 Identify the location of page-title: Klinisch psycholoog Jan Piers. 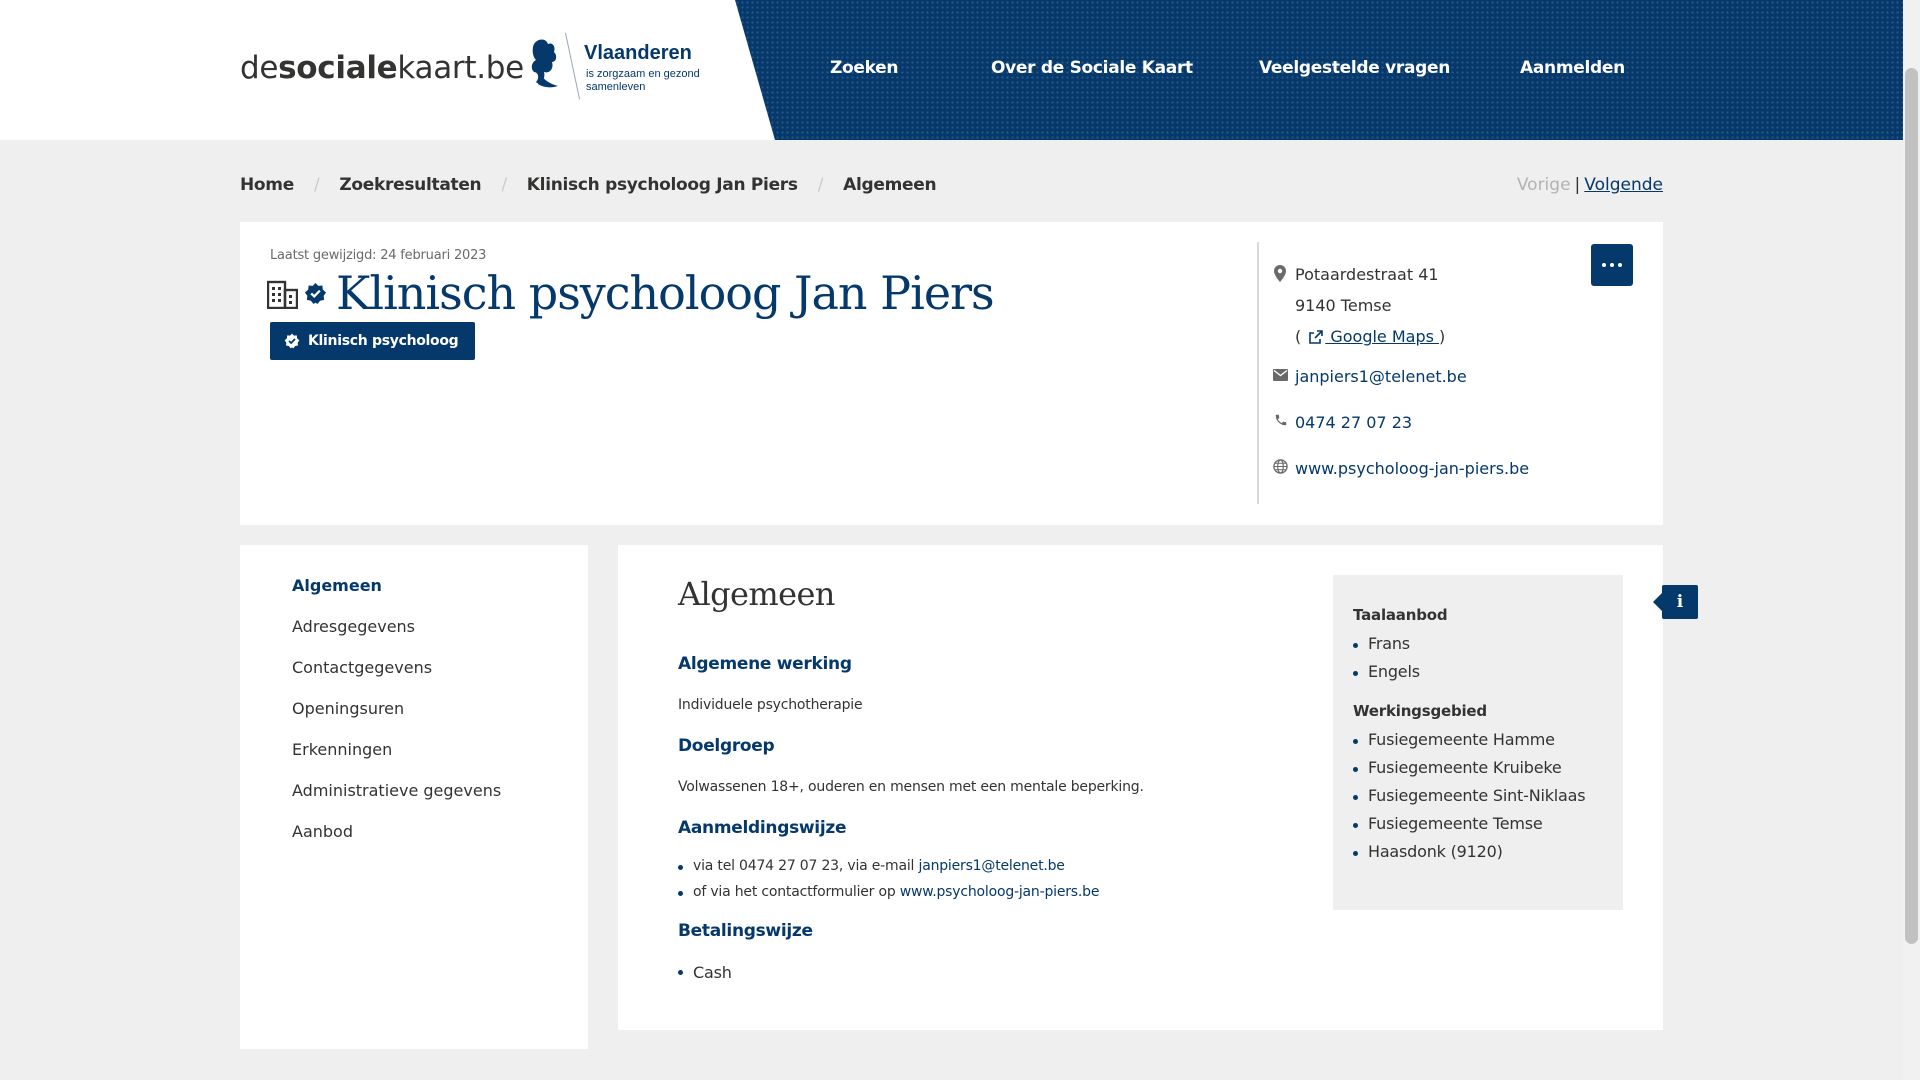
(665, 293).